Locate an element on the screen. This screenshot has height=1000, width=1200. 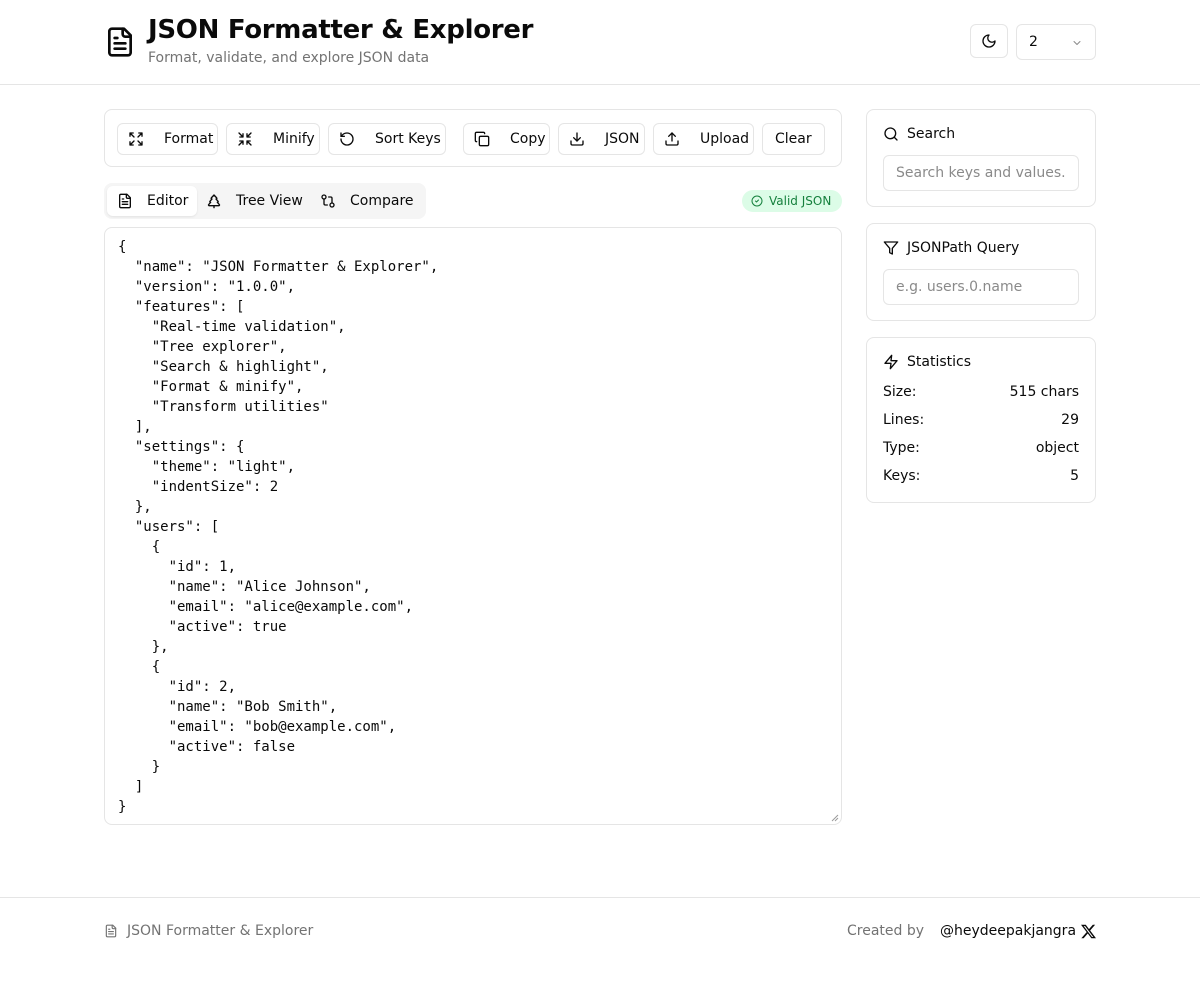
view-tabs: Editor Tree View Compare is located at coordinates (265, 201).